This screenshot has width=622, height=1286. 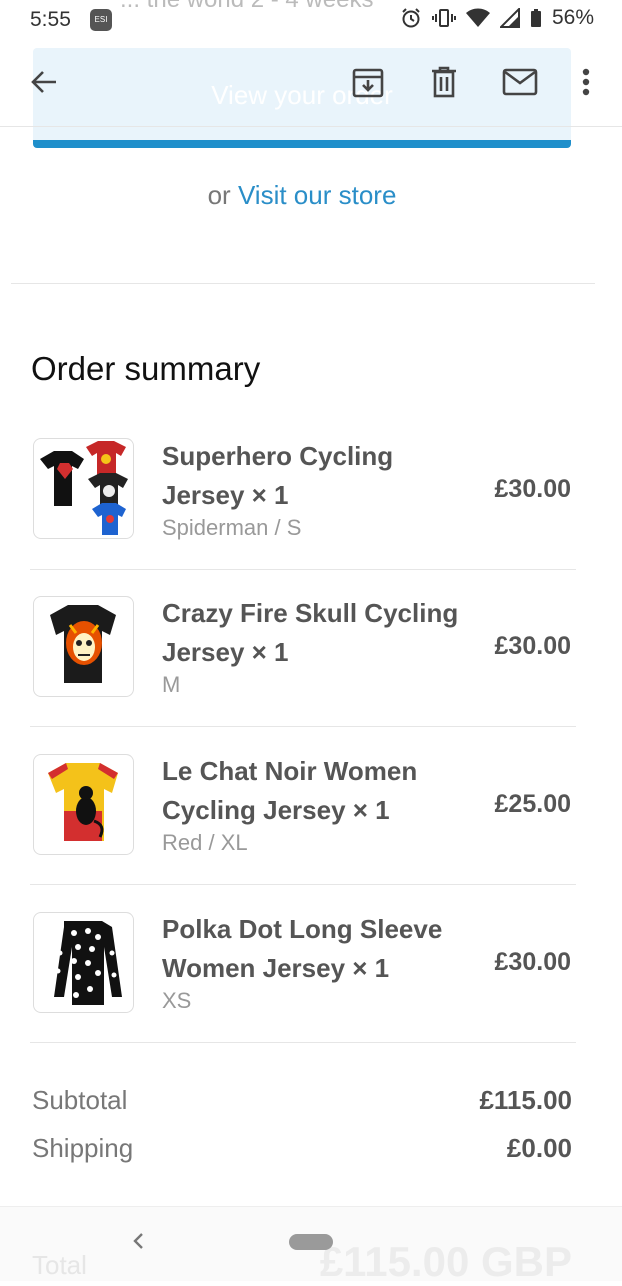 I want to click on item-price: £25.00, so click(x=532, y=804).